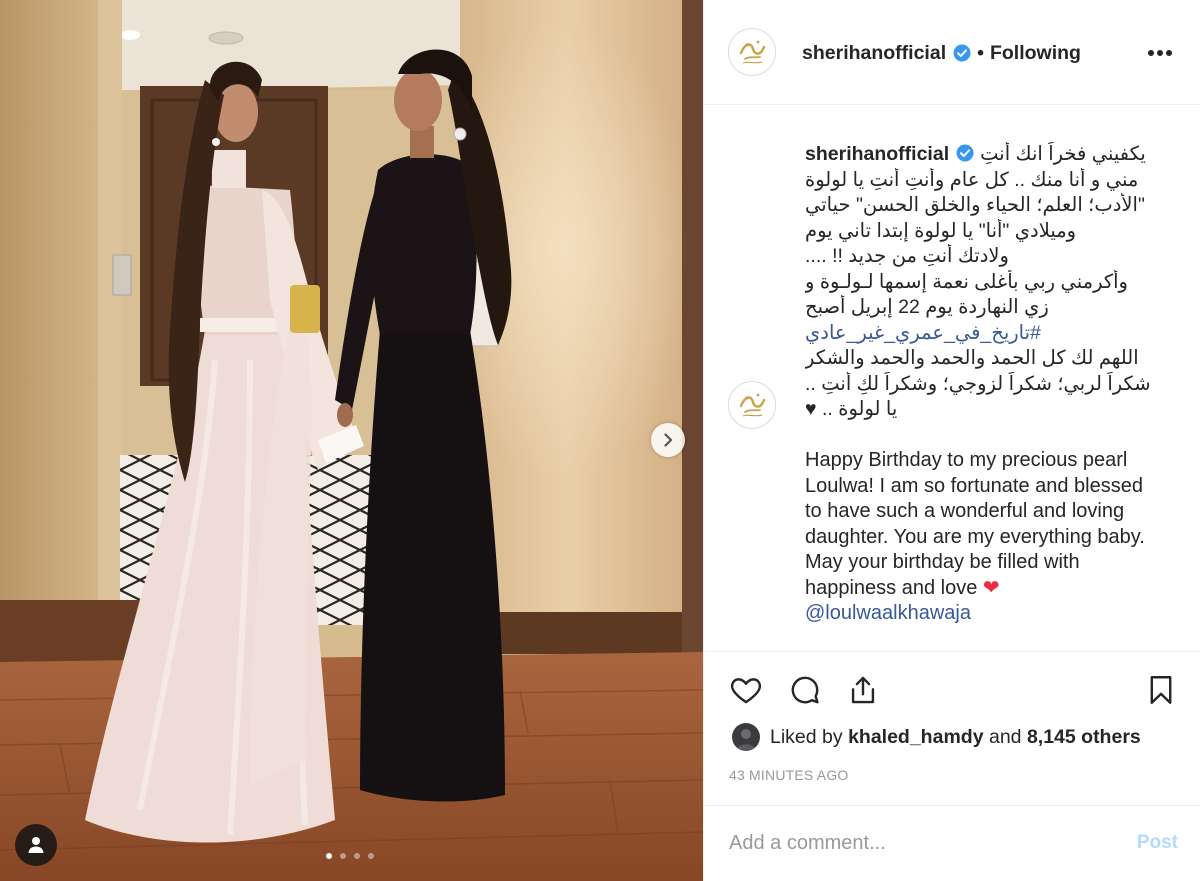  What do you see at coordinates (990, 410) in the screenshot?
I see `caption-line: يا لولوة .. ♥` at bounding box center [990, 410].